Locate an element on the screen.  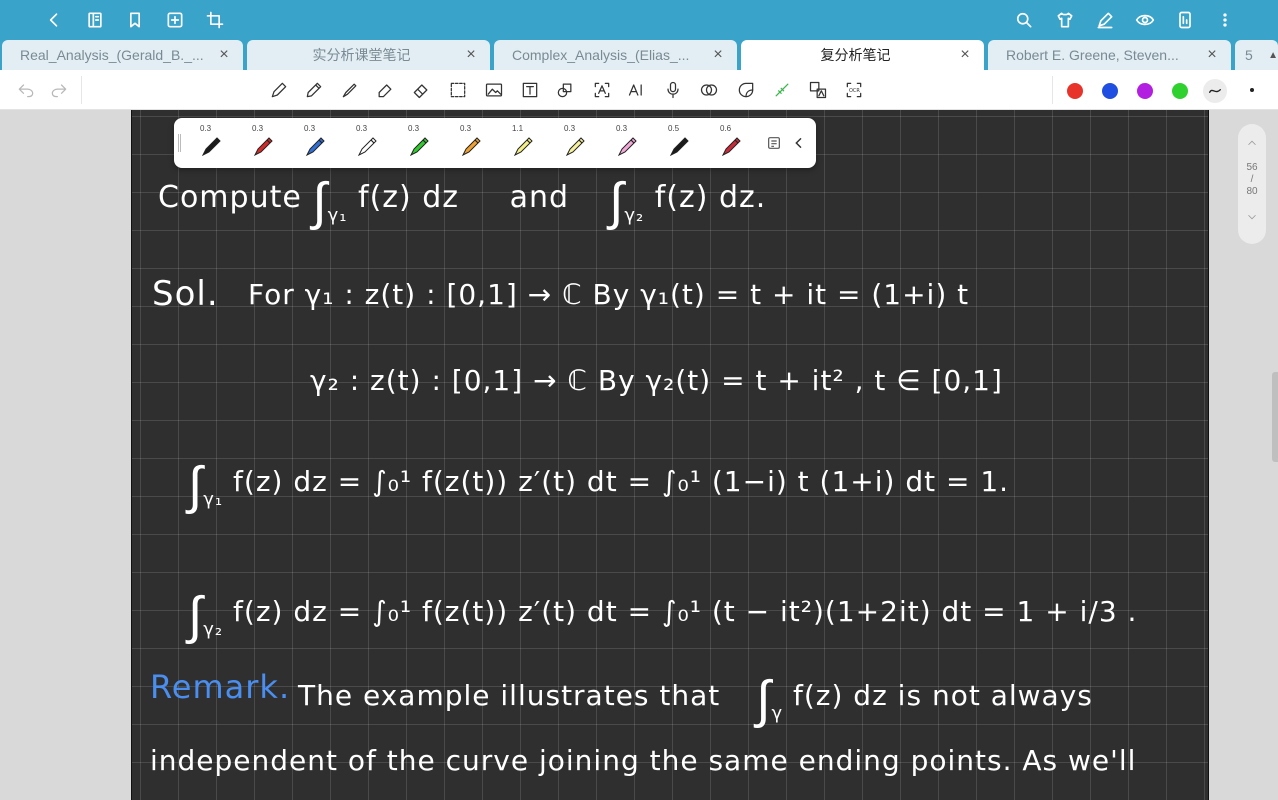
pen-settings-icon is located at coordinates (774, 143).